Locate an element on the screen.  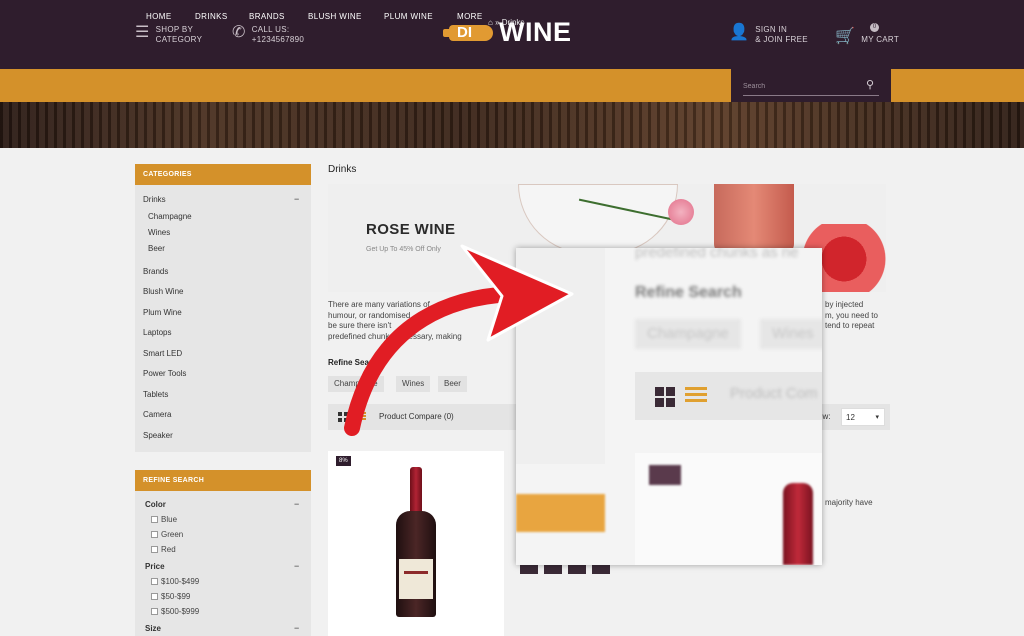
search-box: ⚲ is located at coordinates (811, 87).